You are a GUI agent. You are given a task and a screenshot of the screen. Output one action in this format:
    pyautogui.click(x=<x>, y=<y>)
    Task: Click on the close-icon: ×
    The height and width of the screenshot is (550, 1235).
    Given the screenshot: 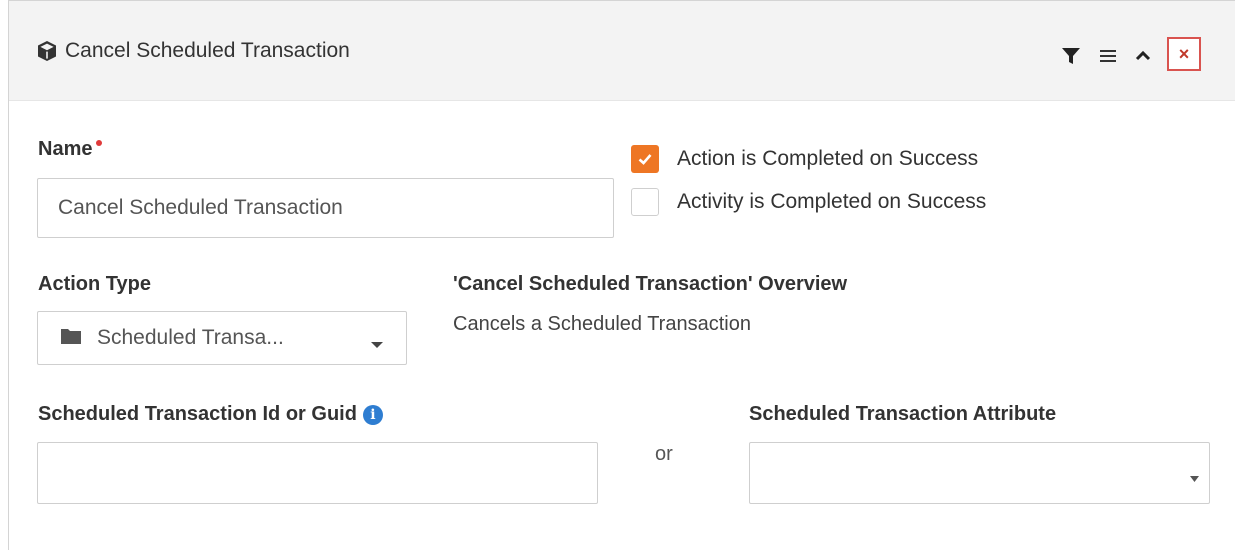 What is the action you would take?
    pyautogui.click(x=1184, y=53)
    